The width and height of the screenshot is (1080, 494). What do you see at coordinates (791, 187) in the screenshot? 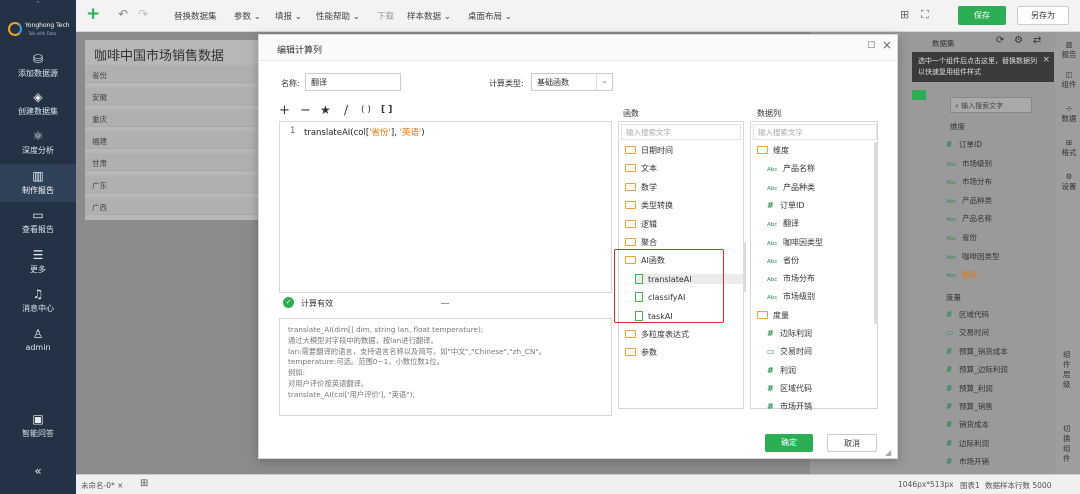
I see `column-item: Abc 产品种类` at bounding box center [791, 187].